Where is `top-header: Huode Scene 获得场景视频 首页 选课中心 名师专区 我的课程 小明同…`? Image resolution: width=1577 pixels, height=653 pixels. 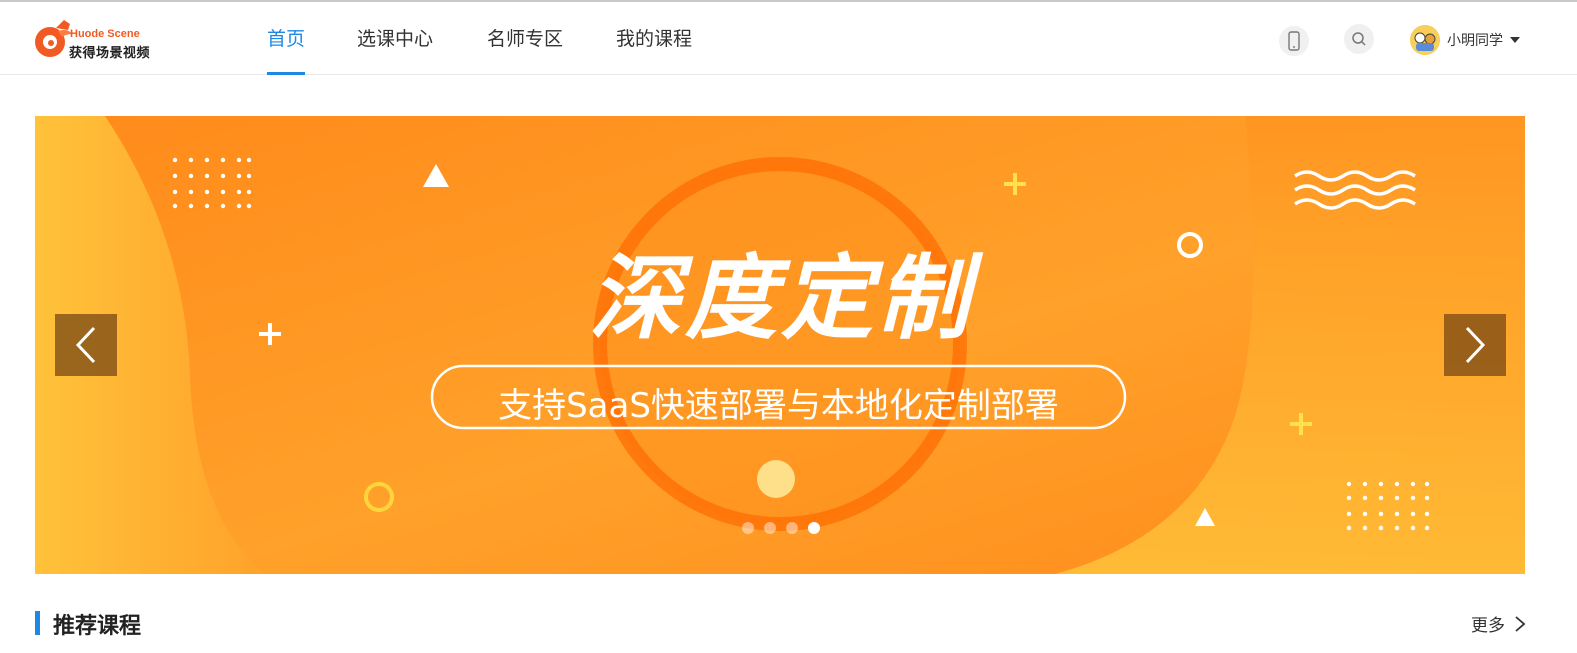 top-header: Huode Scene 获得场景视频 首页 选课中心 名师专区 我的课程 小明同… is located at coordinates (788, 38).